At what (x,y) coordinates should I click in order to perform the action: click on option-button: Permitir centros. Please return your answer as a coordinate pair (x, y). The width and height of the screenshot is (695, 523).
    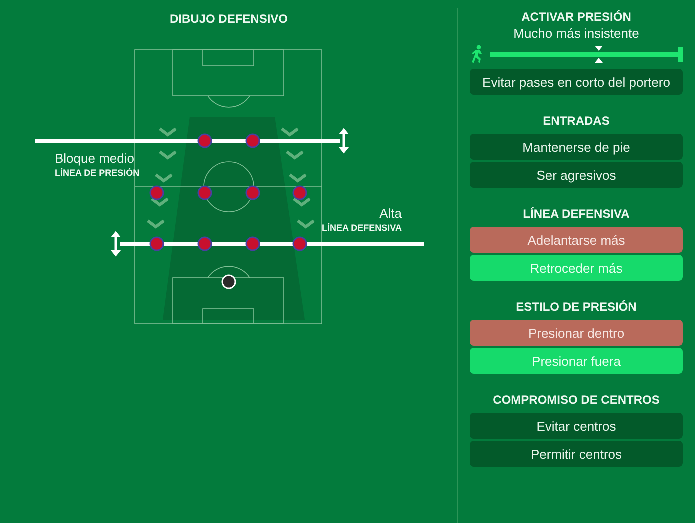
    Looking at the image, I should click on (576, 454).